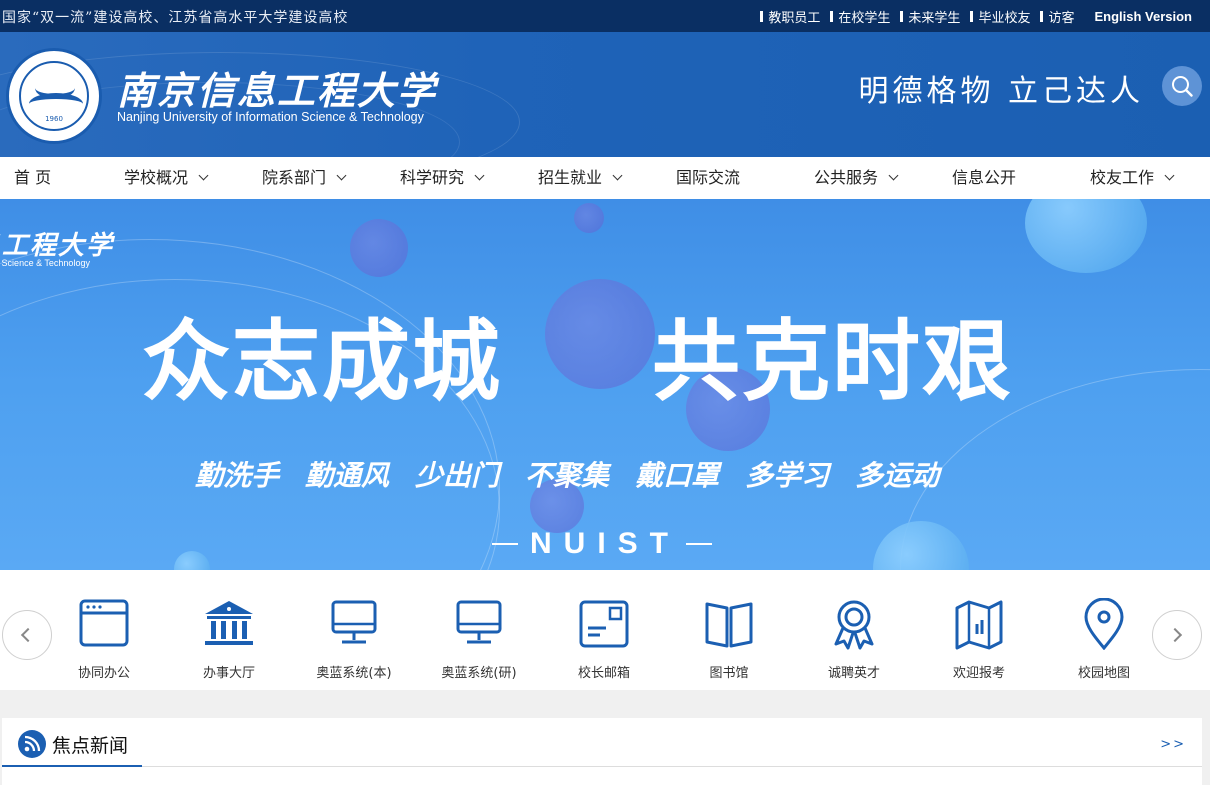 The image size is (1210, 785). I want to click on award-ribbon-icon, so click(854, 625).